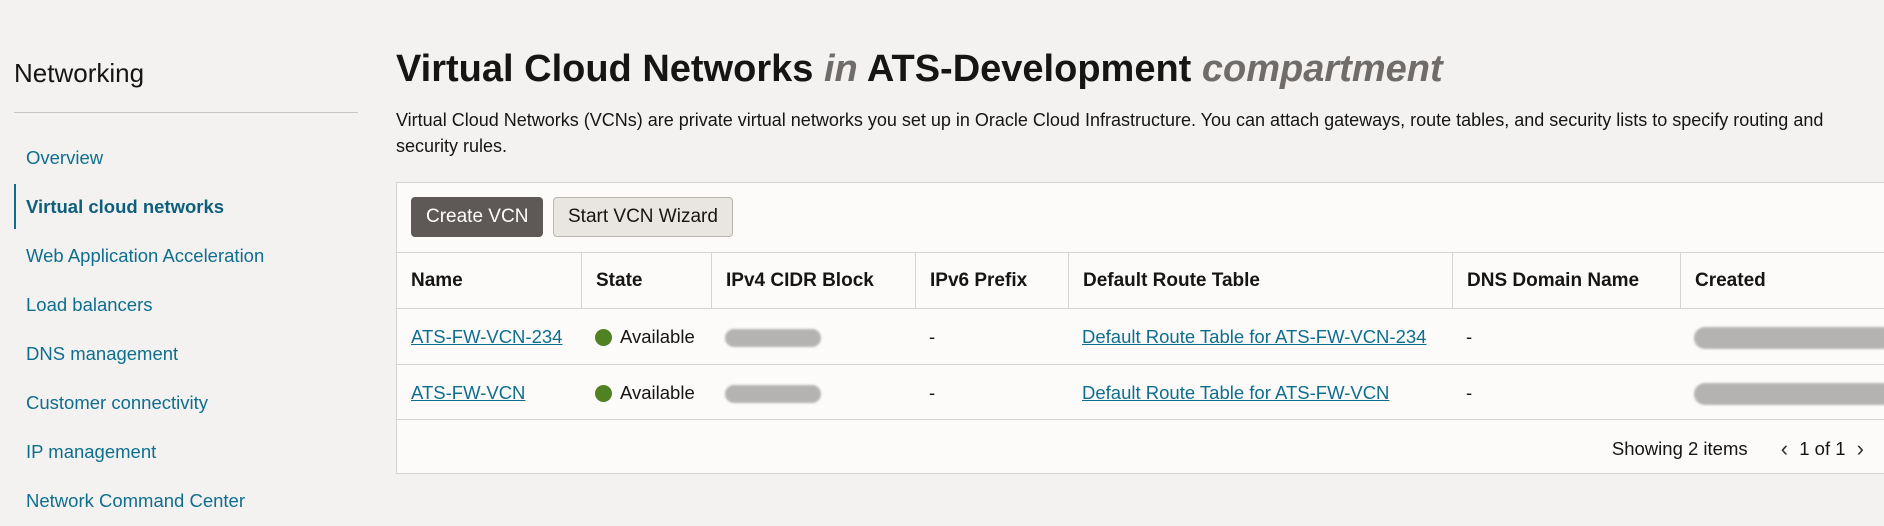  Describe the element at coordinates (840, 69) in the screenshot. I see `page-title-in: in` at that location.